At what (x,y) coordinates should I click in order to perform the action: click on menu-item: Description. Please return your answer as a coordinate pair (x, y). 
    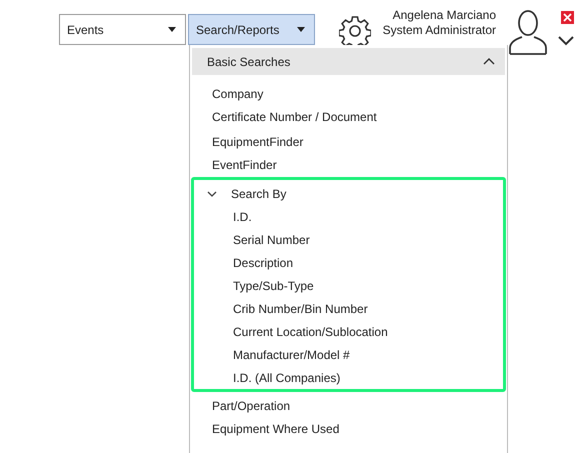
    Looking at the image, I should click on (244, 262).